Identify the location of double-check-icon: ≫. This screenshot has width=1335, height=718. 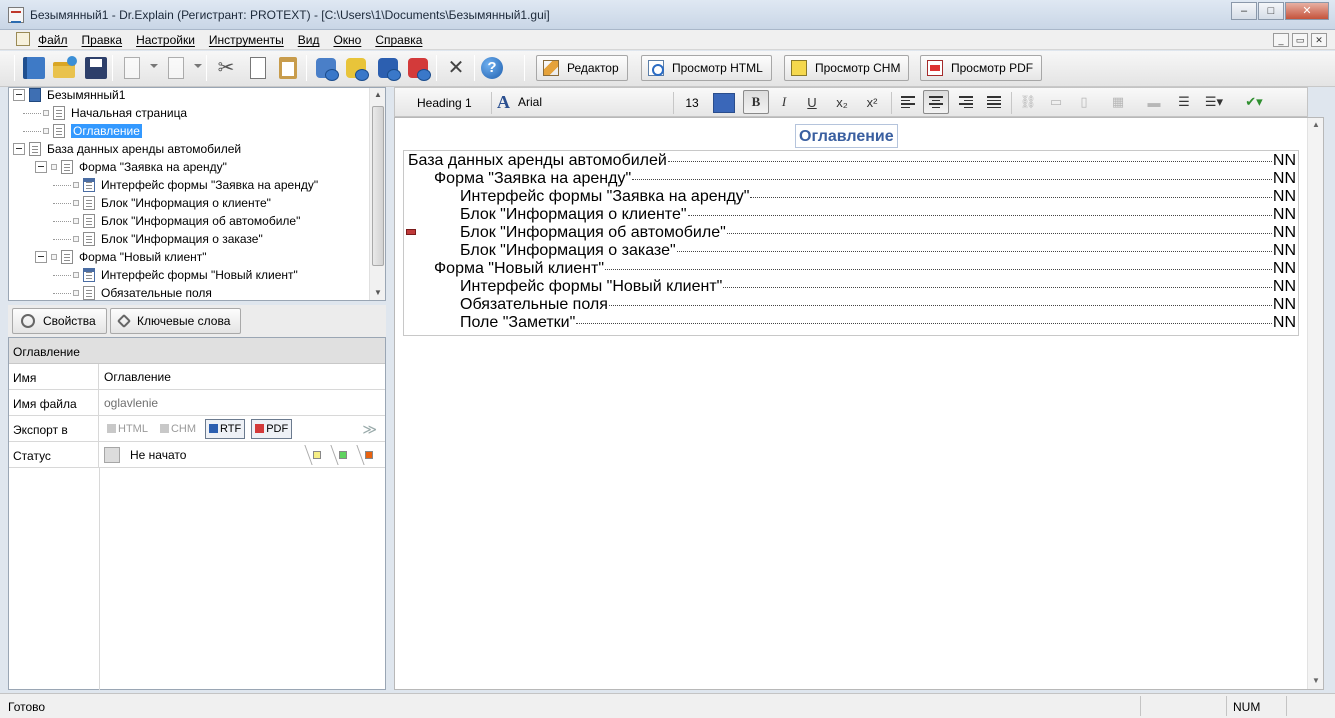
(369, 429).